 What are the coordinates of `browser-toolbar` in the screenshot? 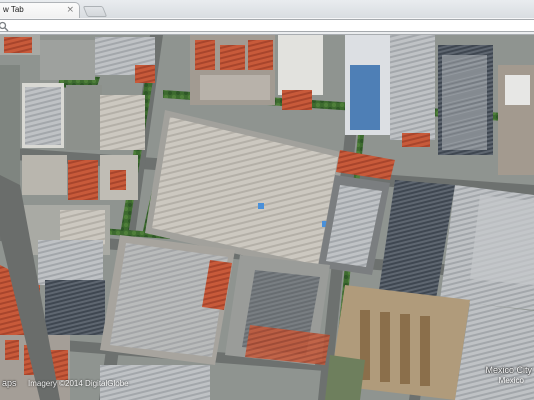 It's located at (267, 26).